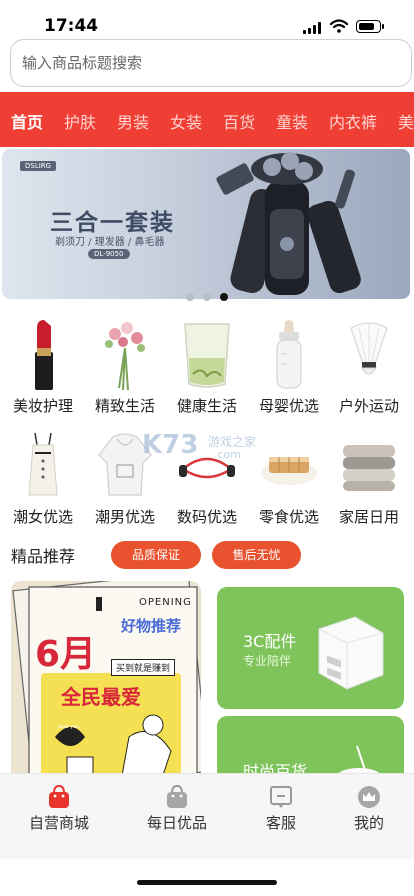  Describe the element at coordinates (176, 823) in the screenshot. I see `nav-label: 每日优品` at that location.